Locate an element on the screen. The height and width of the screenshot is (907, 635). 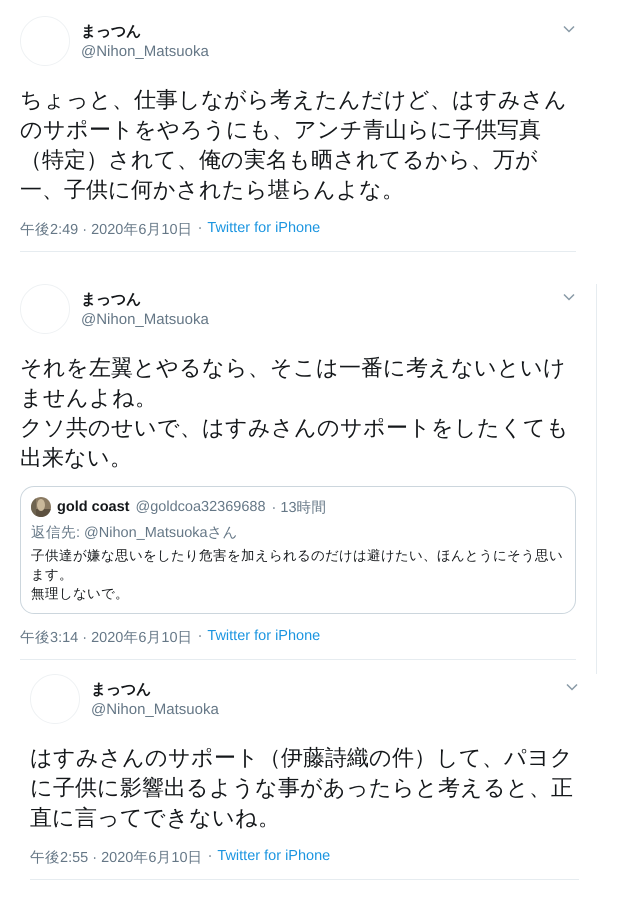
timestamp: 午後3:14 · 2020年6月10日 is located at coordinates (106, 638).